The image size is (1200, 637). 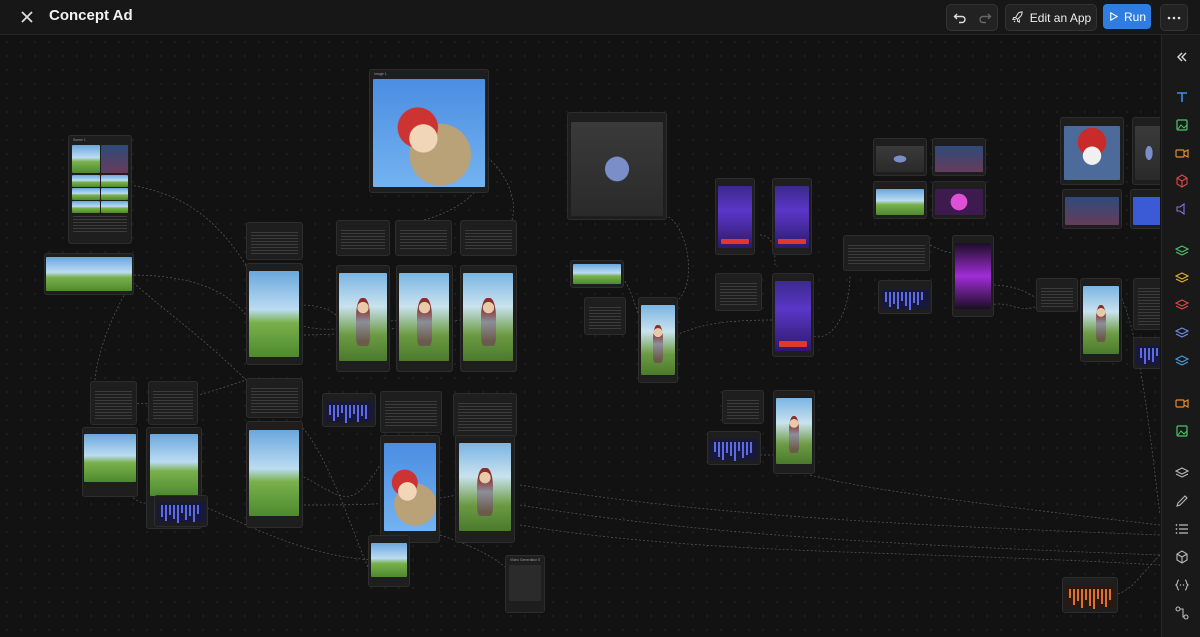 What do you see at coordinates (1051, 17) in the screenshot?
I see `edit-an-app-button: Edit an App` at bounding box center [1051, 17].